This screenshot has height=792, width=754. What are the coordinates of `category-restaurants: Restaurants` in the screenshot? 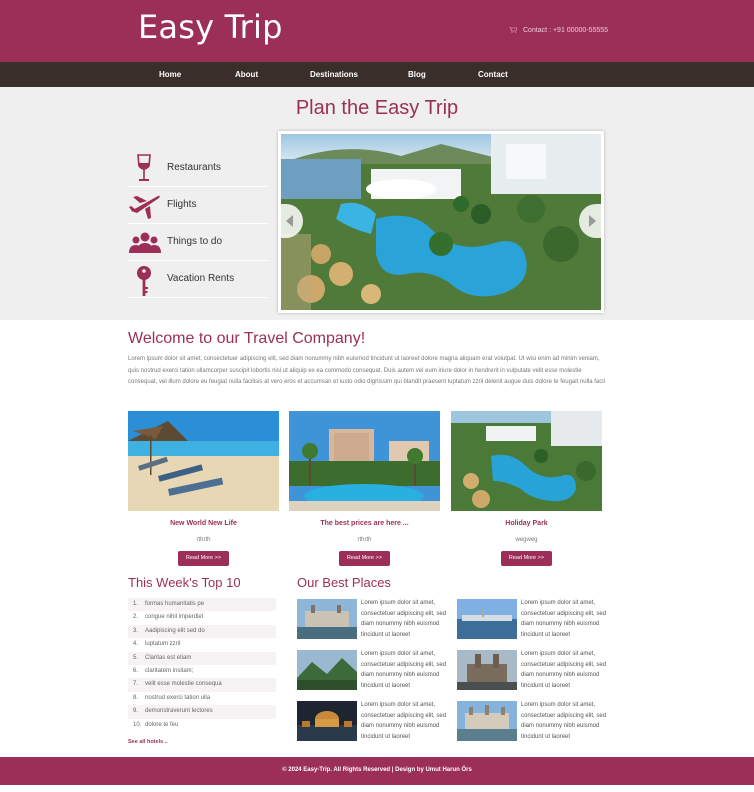 It's located at (198, 168).